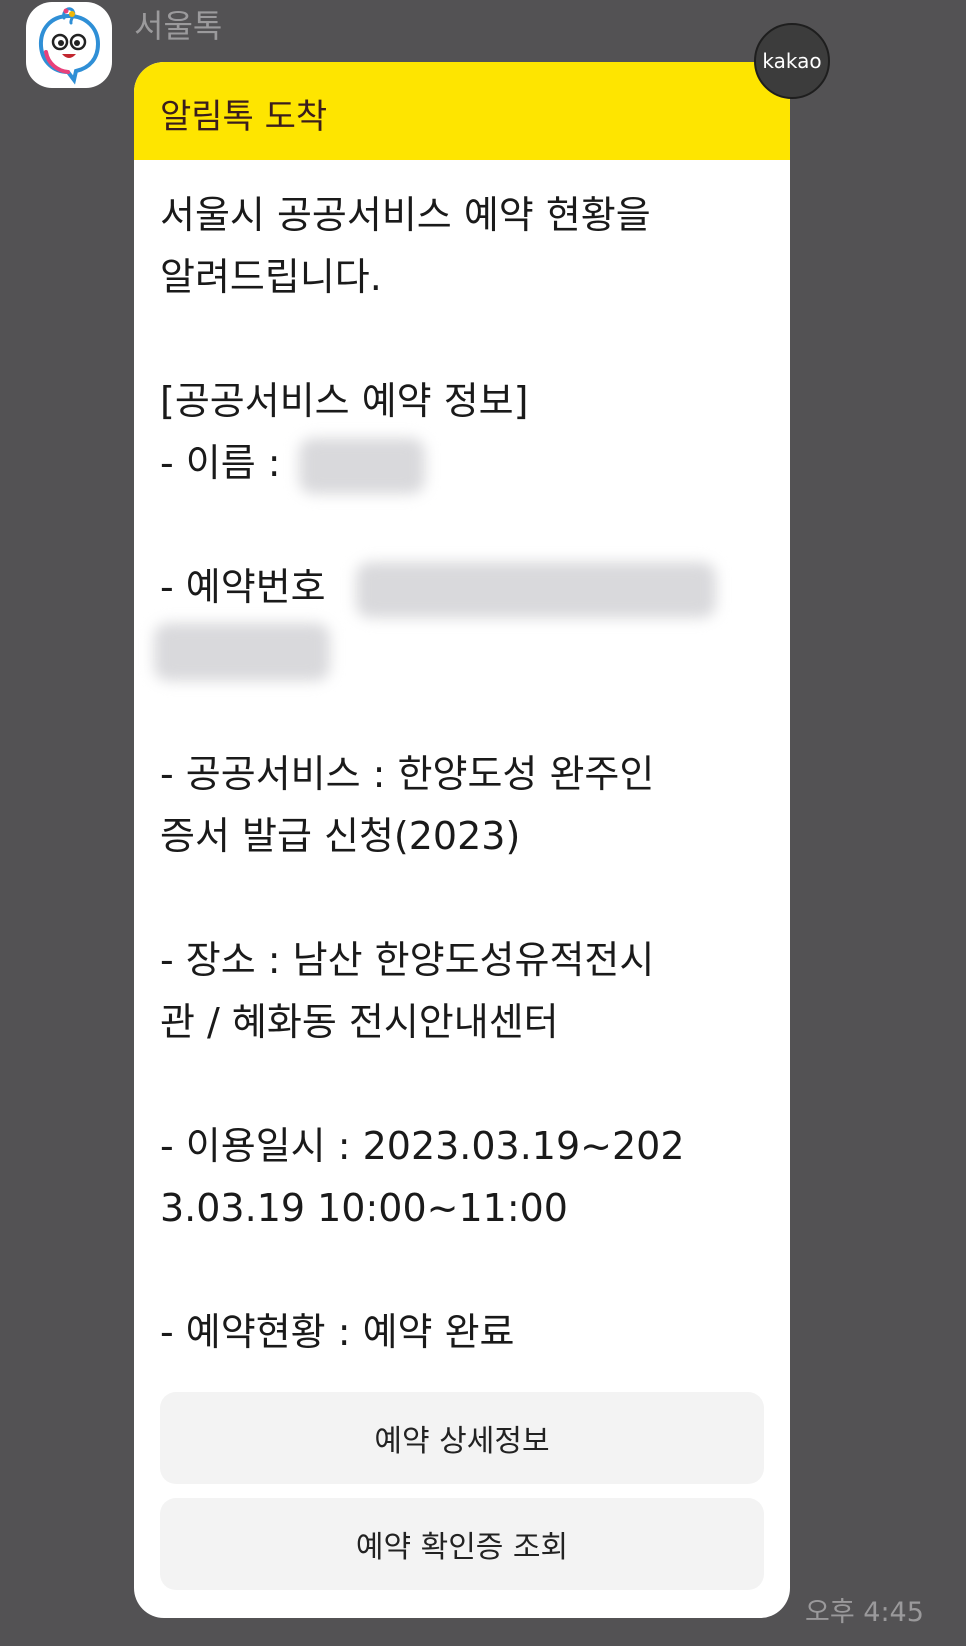 The image size is (966, 1646). I want to click on message-timestamp: 오후 4:45, so click(864, 1612).